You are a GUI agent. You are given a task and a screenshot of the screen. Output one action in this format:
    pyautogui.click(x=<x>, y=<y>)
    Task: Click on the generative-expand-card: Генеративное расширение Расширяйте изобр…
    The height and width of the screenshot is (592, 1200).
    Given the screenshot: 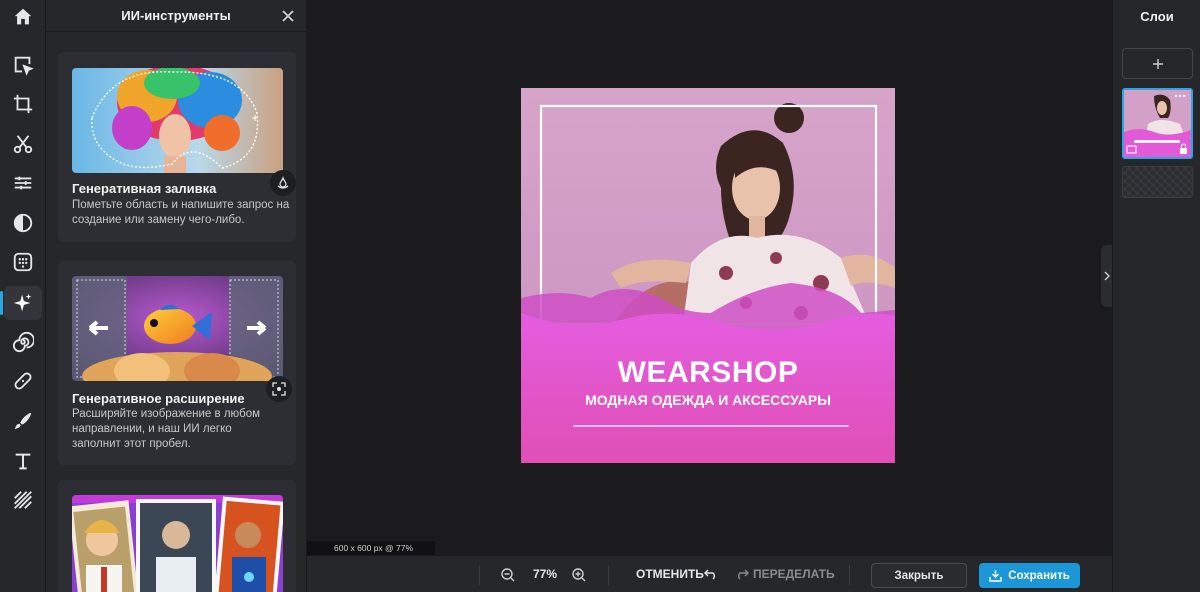 What is the action you would take?
    pyautogui.click(x=177, y=363)
    